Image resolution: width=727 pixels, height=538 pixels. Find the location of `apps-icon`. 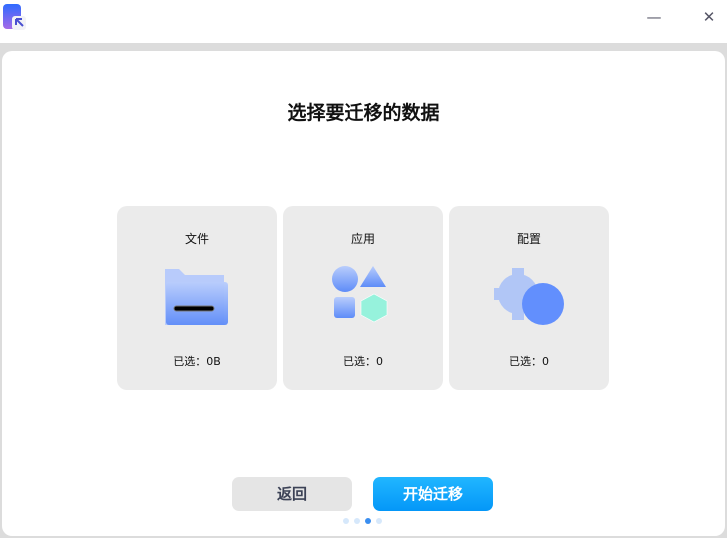

apps-icon is located at coordinates (360, 294).